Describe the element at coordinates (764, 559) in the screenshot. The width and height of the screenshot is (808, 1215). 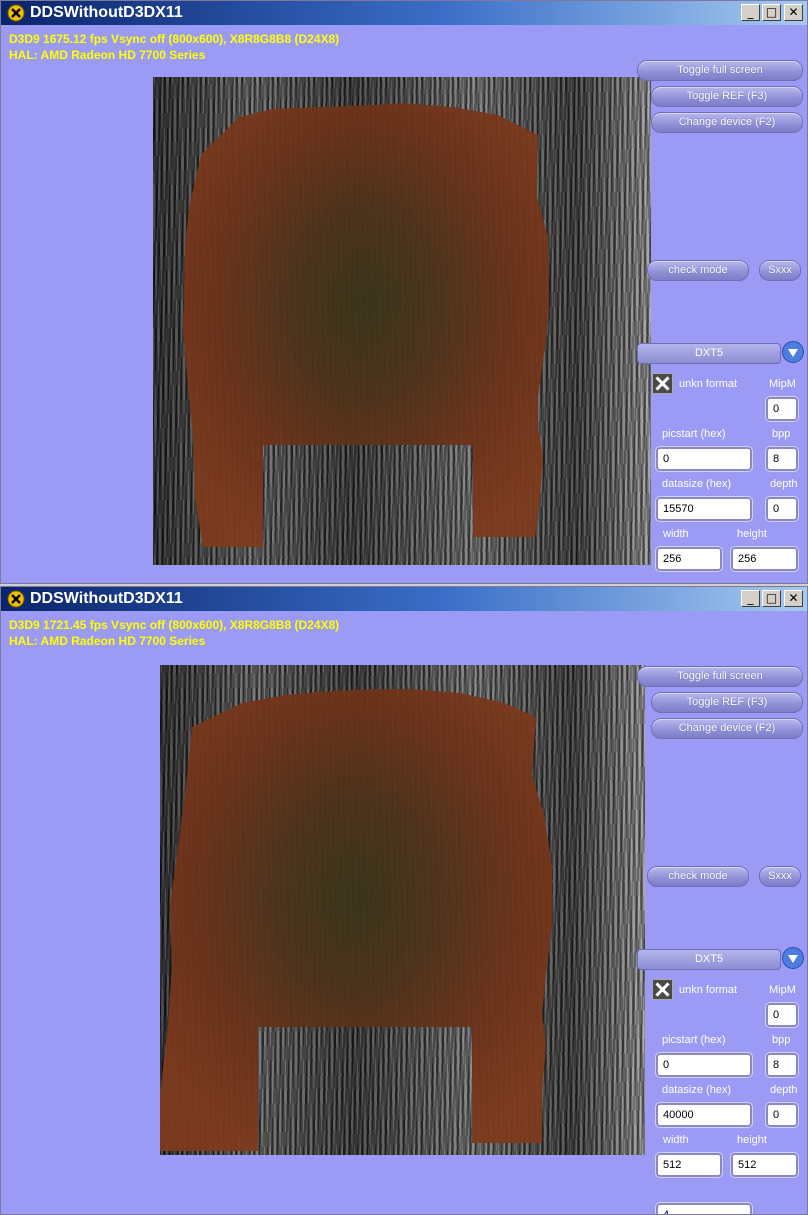
I see `height-field: 256` at that location.